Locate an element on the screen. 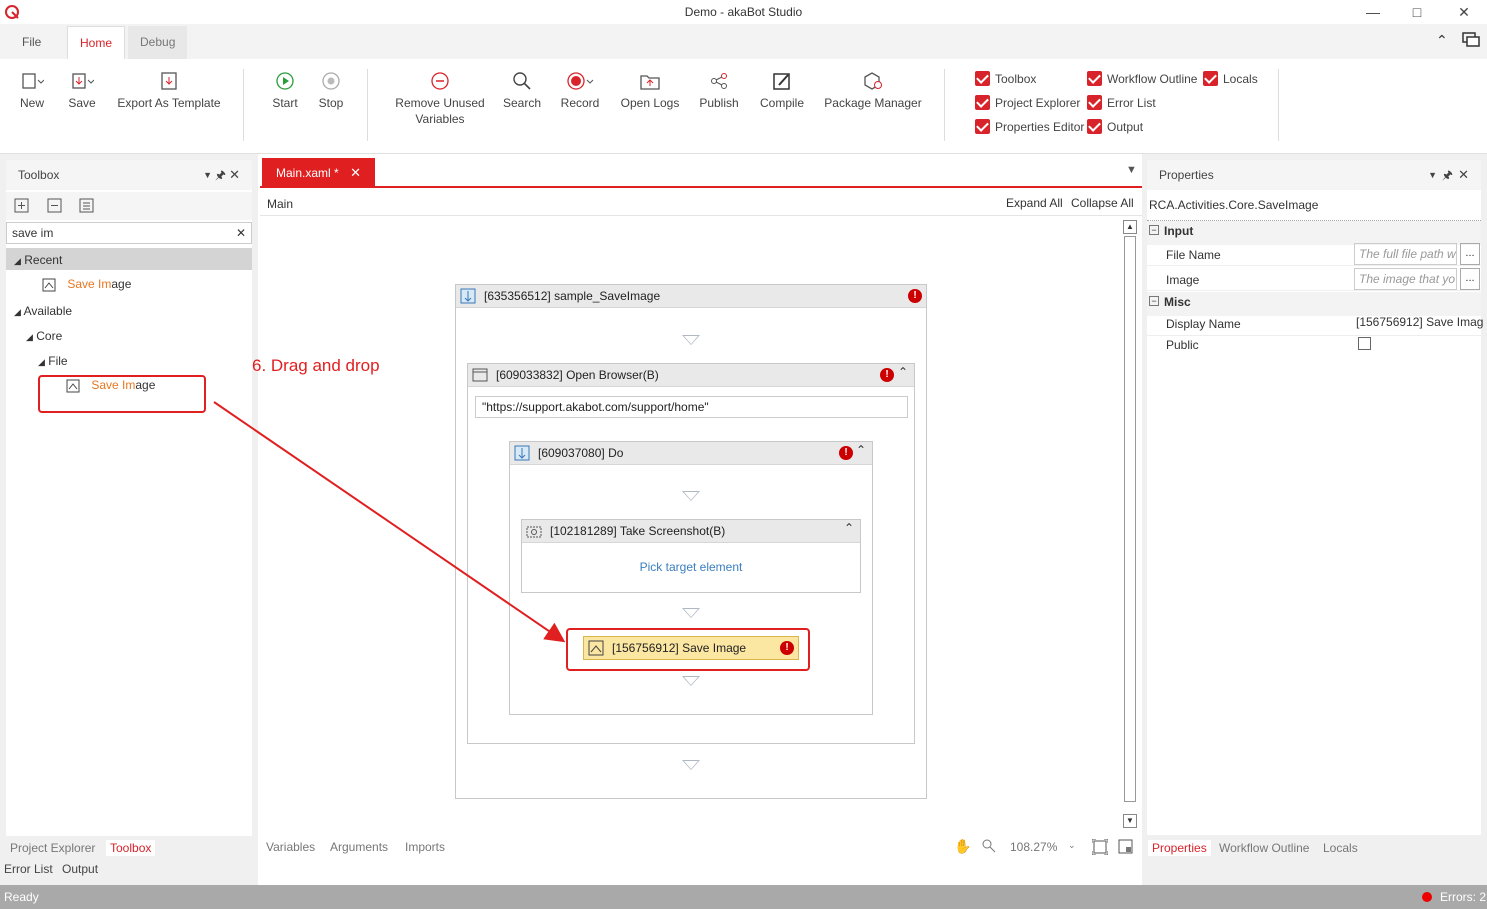 Image resolution: width=1487 pixels, height=909 pixels. tab-debug: Debug is located at coordinates (158, 42).